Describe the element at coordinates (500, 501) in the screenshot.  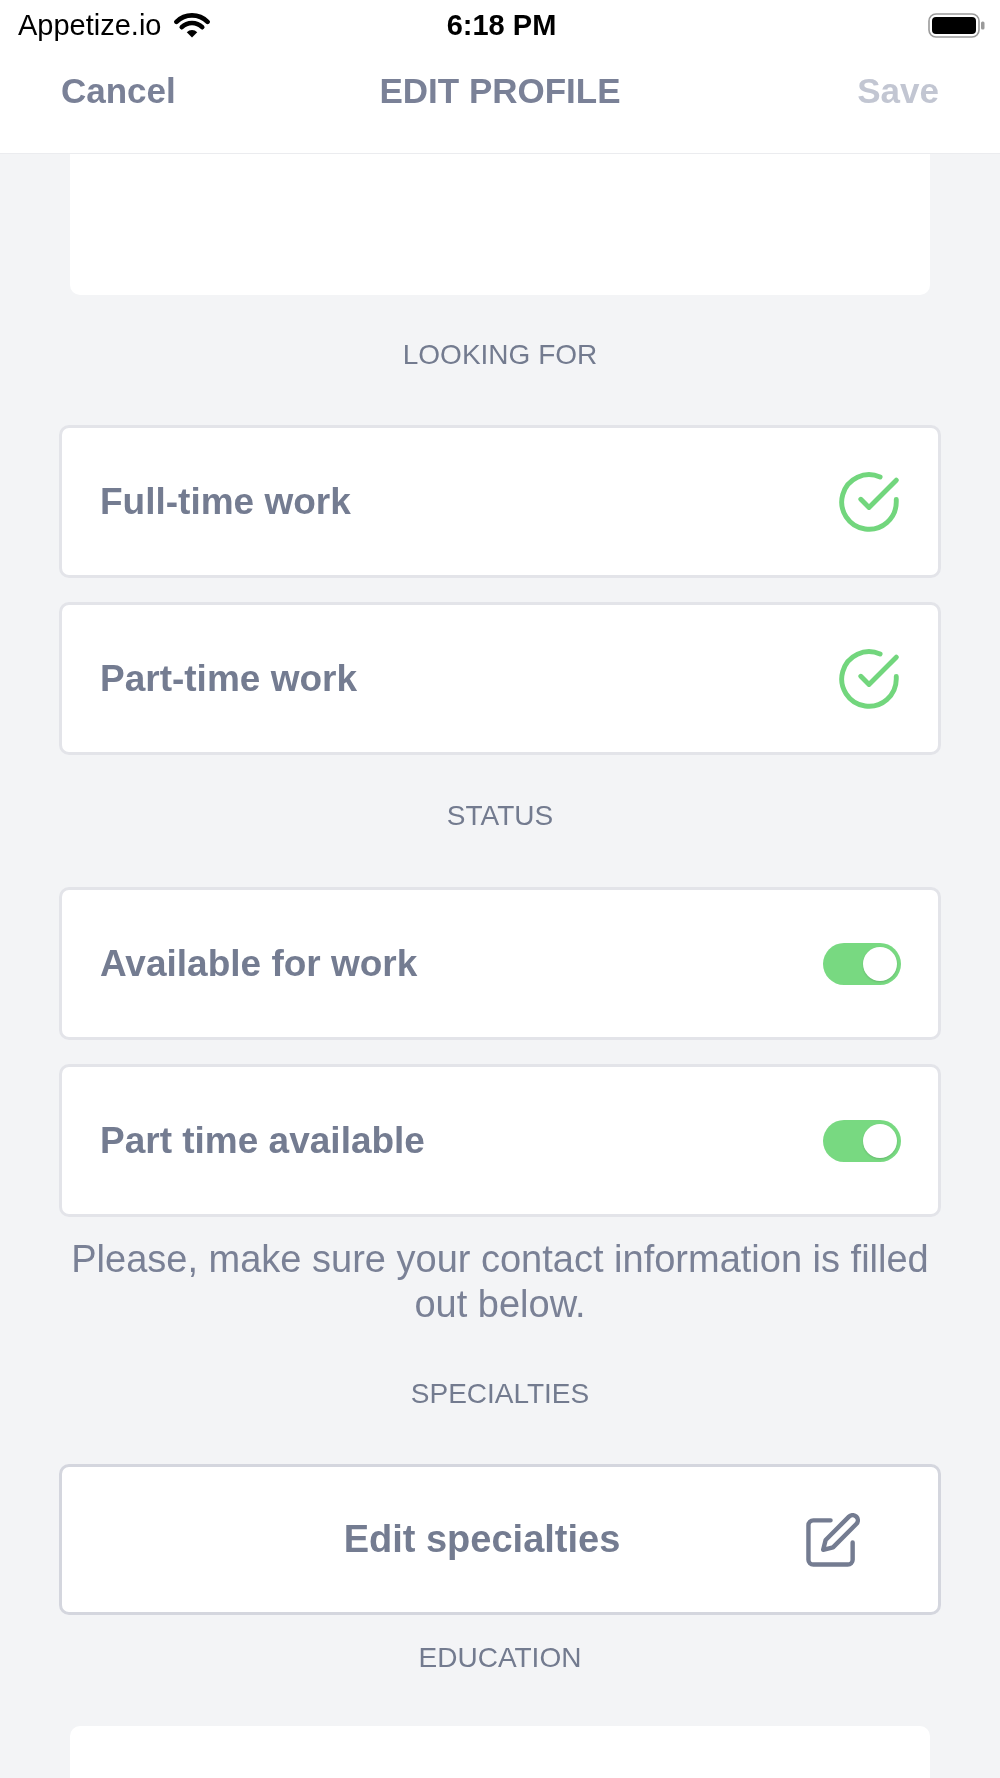
I see `option-button: Full-time work` at that location.